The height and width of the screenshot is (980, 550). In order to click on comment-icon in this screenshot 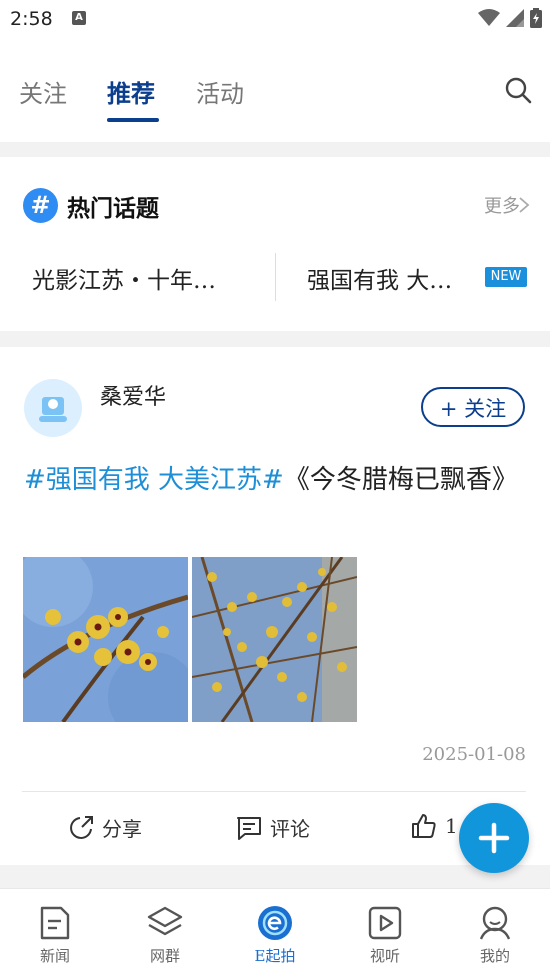, I will do `click(249, 828)`.